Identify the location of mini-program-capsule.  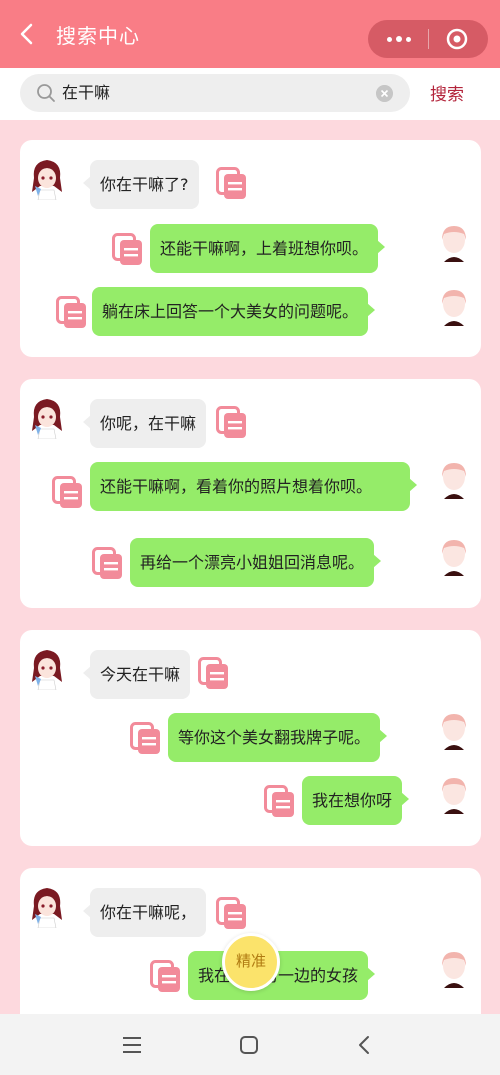
(428, 39).